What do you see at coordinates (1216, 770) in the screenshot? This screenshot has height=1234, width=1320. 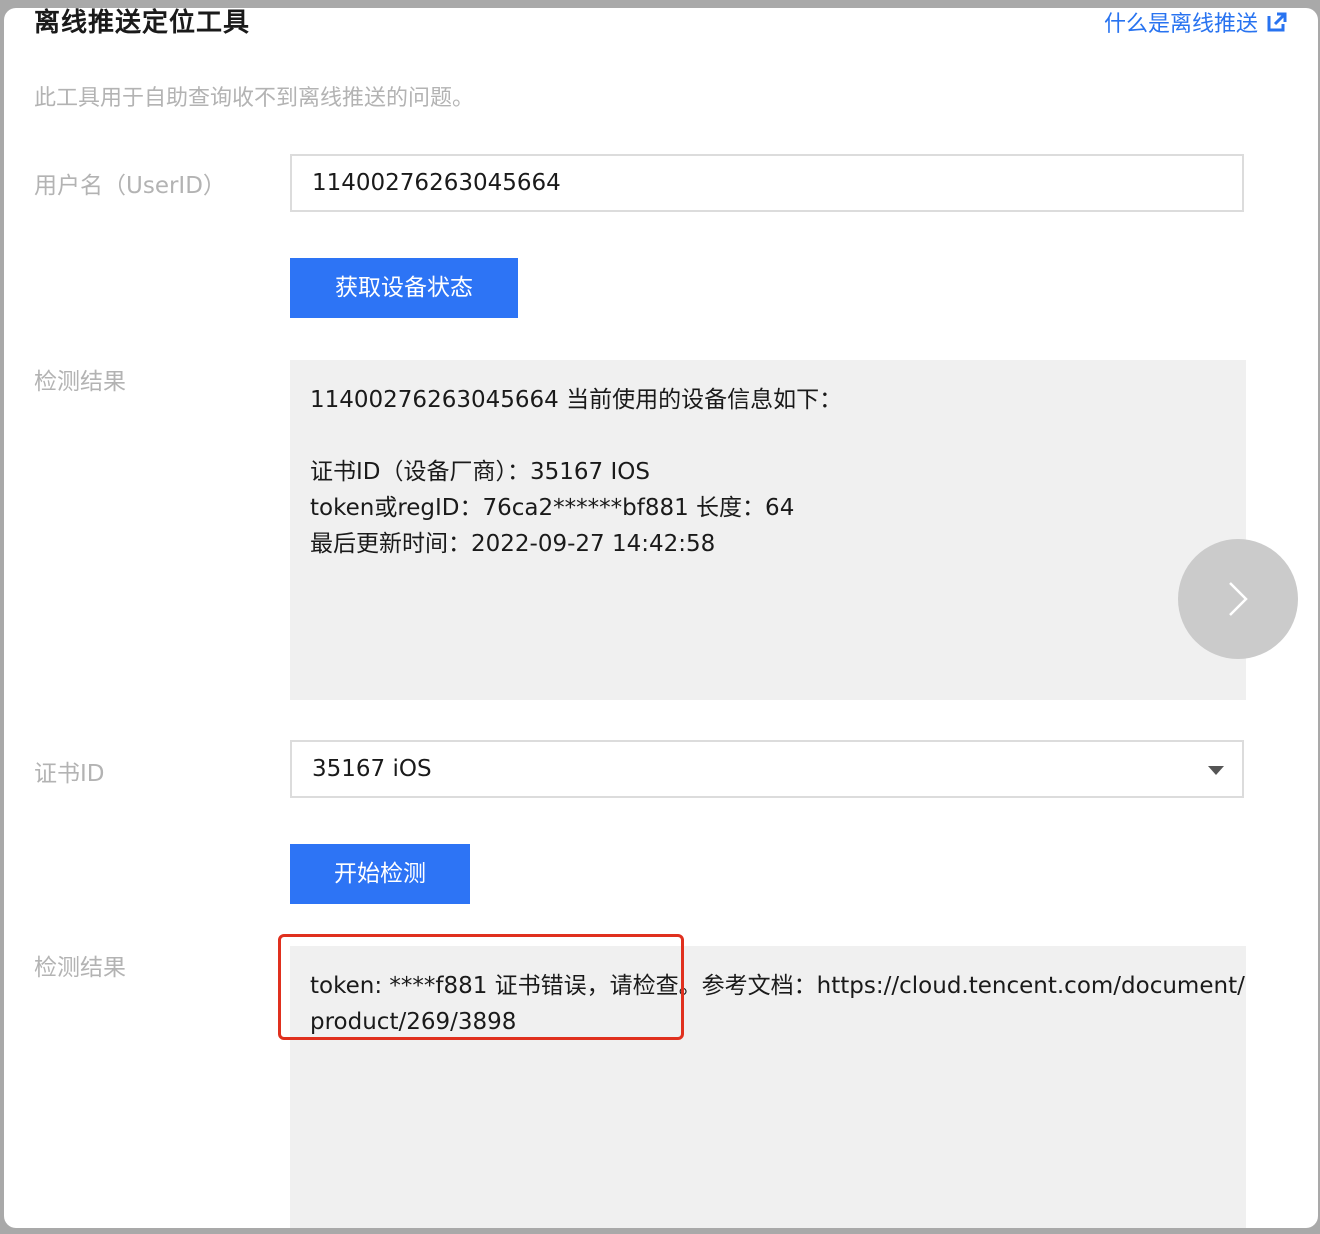 I see `chevron-down-icon` at bounding box center [1216, 770].